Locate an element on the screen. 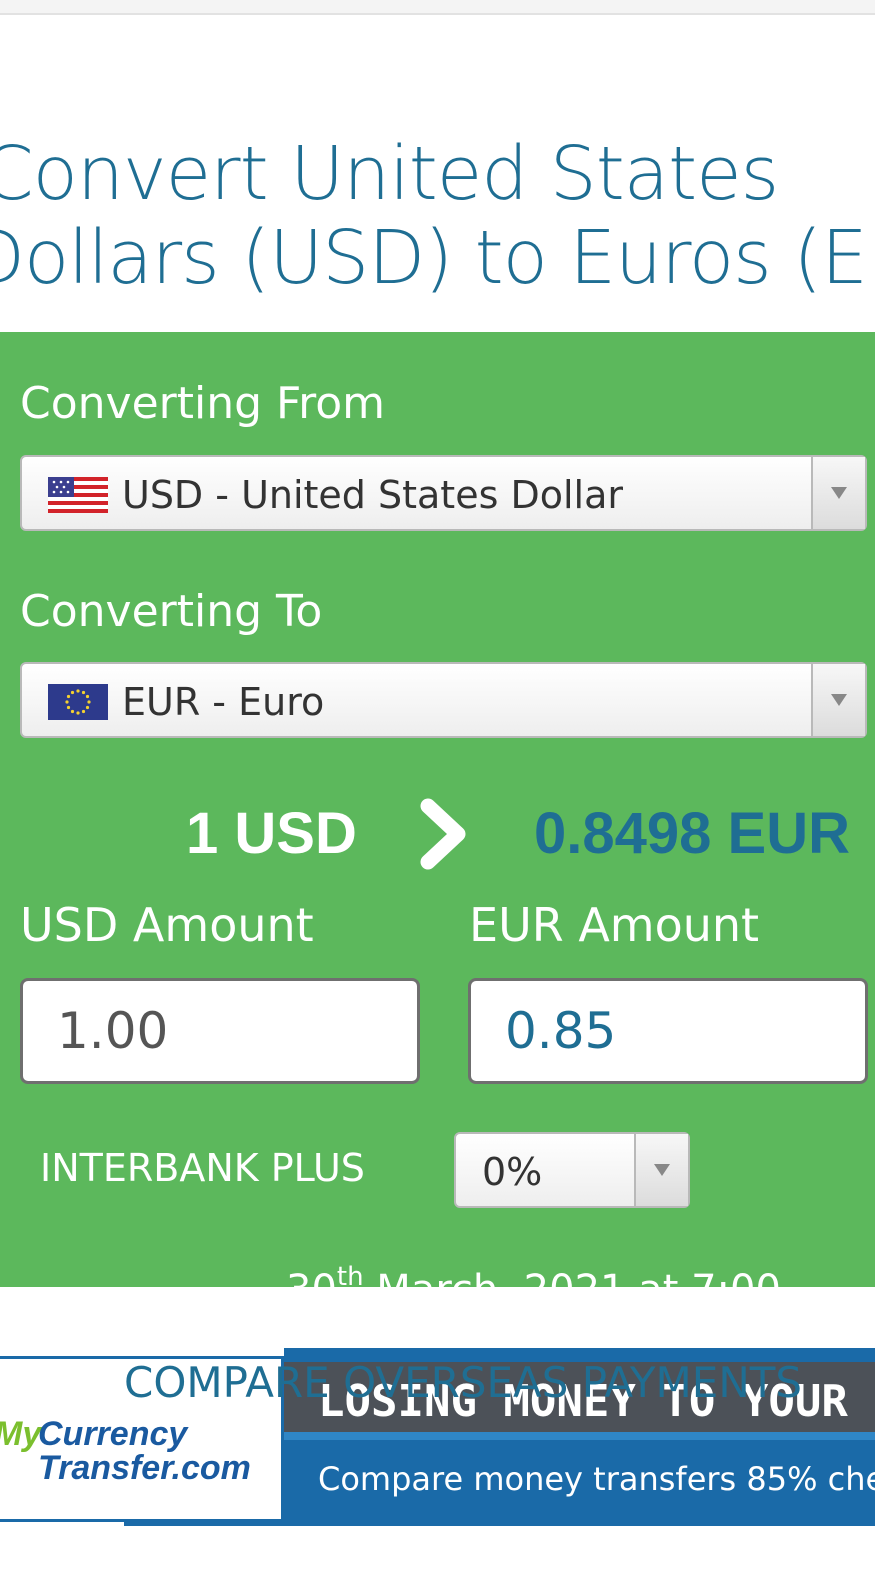 The height and width of the screenshot is (1576, 875). eu-flag-icon is located at coordinates (78, 702).